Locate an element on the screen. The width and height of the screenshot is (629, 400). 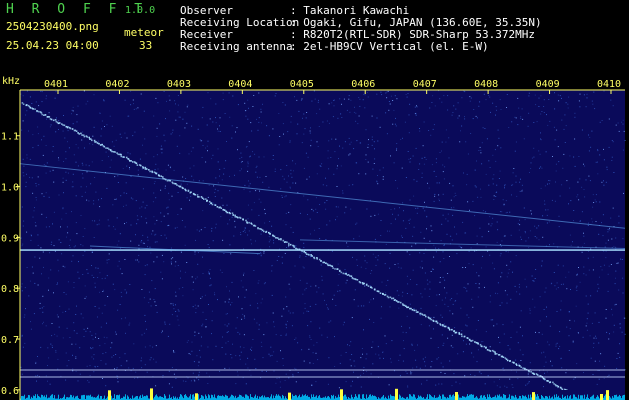
burst-bar is located at coordinates (396, 394).